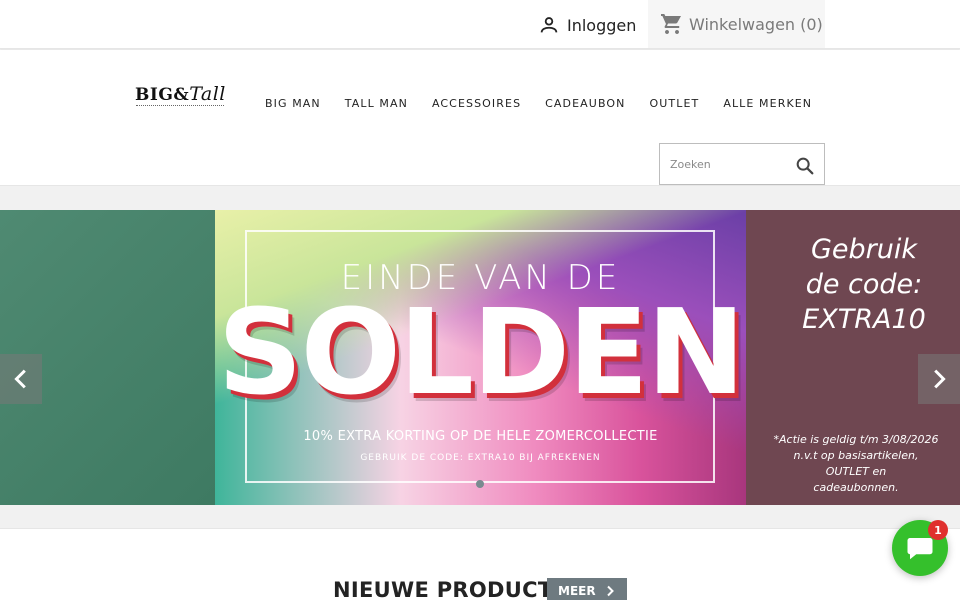 Image resolution: width=960 pixels, height=600 pixels. I want to click on disclaimer-line-1: *Actie is geldig t/m 3/08/2026, so click(856, 439).